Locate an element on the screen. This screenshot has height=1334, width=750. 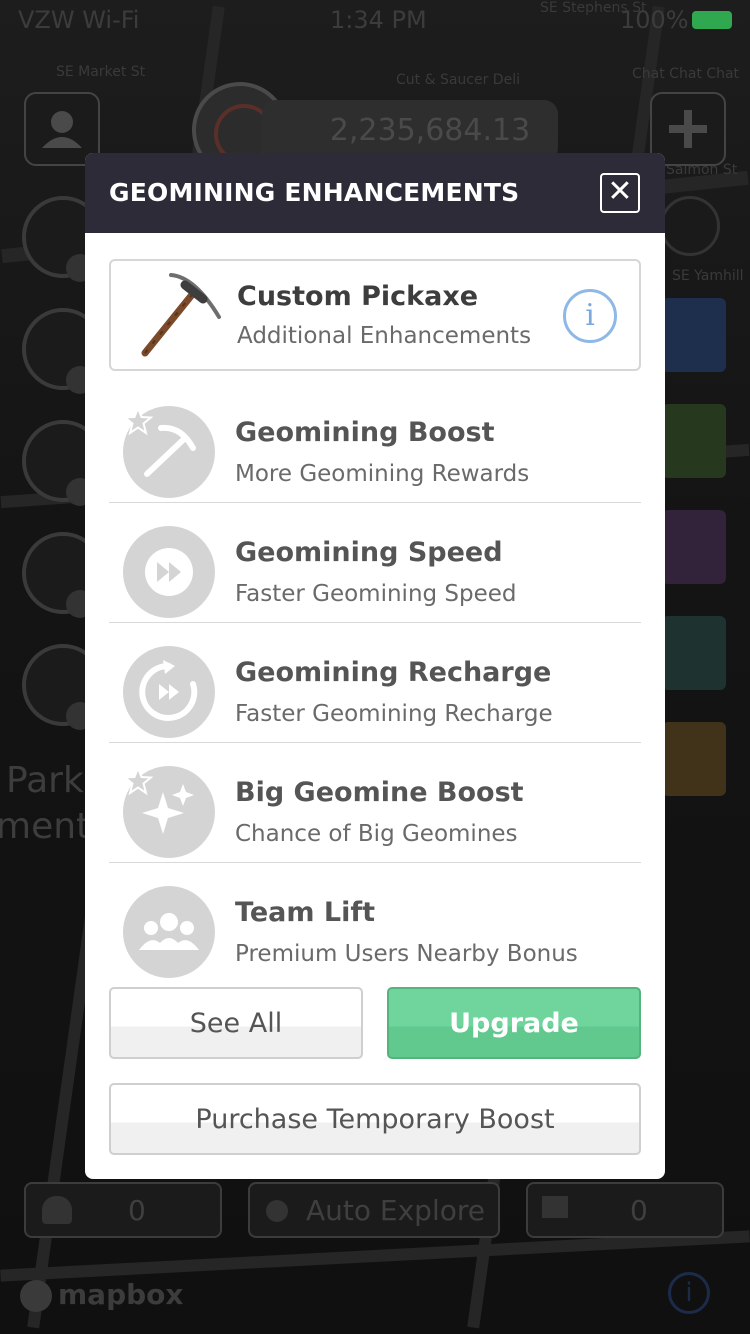
status-bar: VZW Wi-Fi 1:34 PM 100% is located at coordinates (375, 20).